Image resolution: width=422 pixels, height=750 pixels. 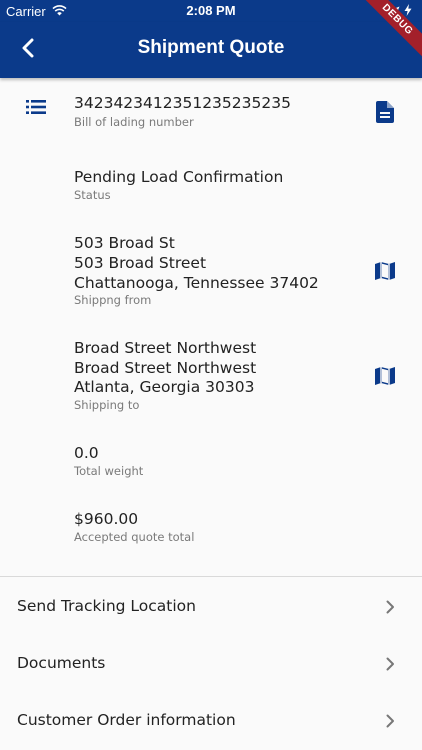 What do you see at coordinates (164, 387) in the screenshot?
I see `shipping-to-line-3: Atlanta, Georgia 30303` at bounding box center [164, 387].